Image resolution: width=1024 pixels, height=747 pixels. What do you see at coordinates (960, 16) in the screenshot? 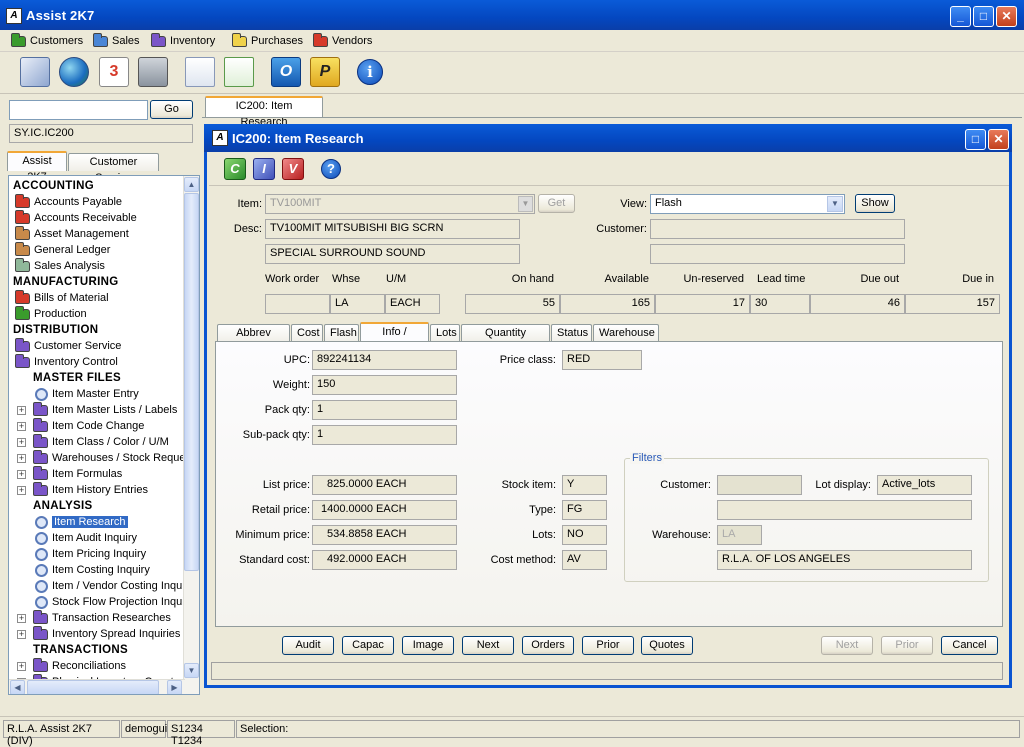
I see `minimize-button: _` at bounding box center [960, 16].